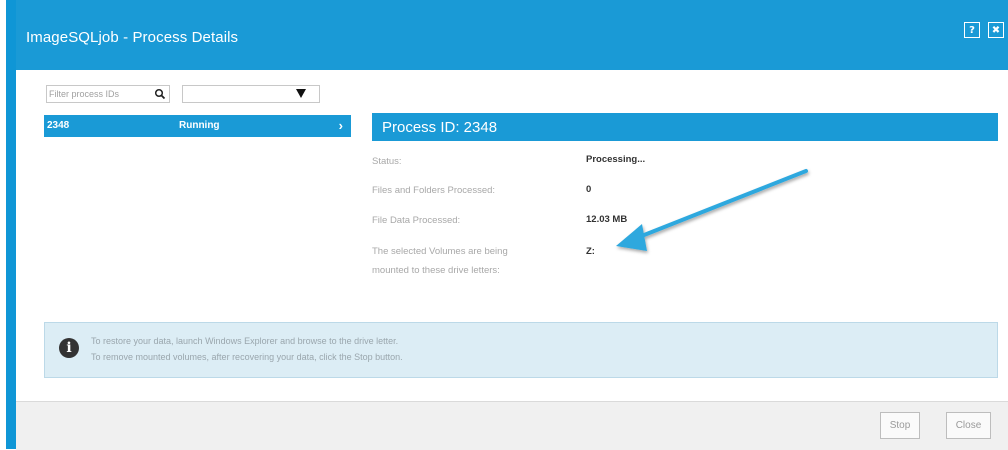  Describe the element at coordinates (416, 220) in the screenshot. I see `file-data-label: File Data Processed:` at that location.